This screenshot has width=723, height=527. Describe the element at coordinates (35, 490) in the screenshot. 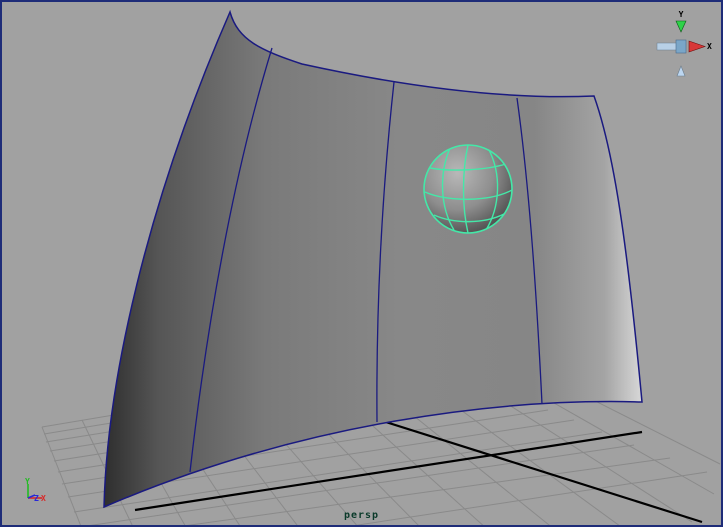

I see `axis-orientation-gizmo: Y Z X` at that location.